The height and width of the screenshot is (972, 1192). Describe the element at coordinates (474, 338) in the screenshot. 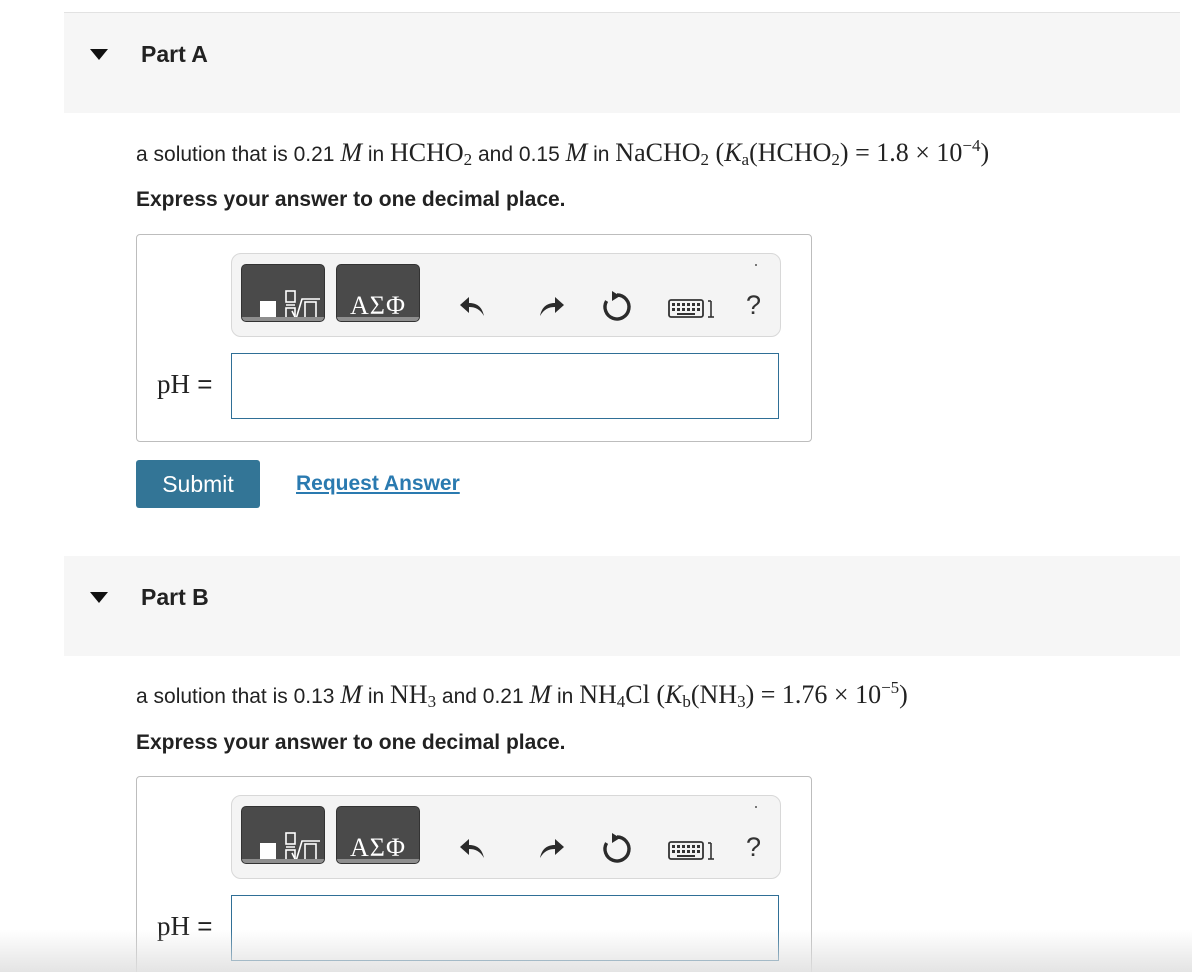

I see `part-a-answer-box: ΑΣΦ ? pH =` at that location.